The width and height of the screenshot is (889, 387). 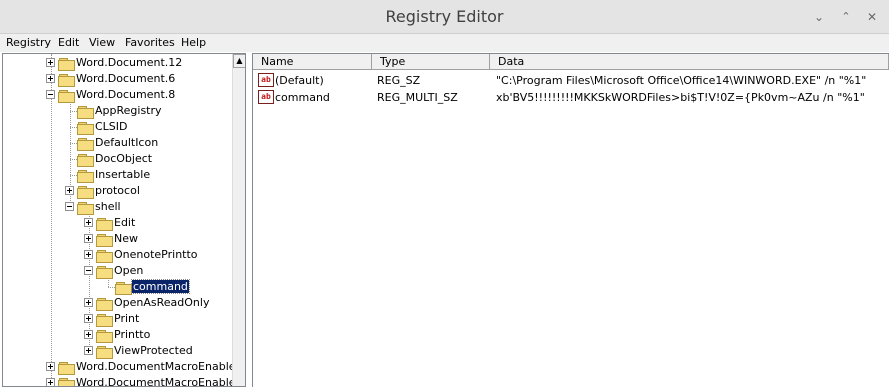 I want to click on tree-item: command, so click(x=117, y=287).